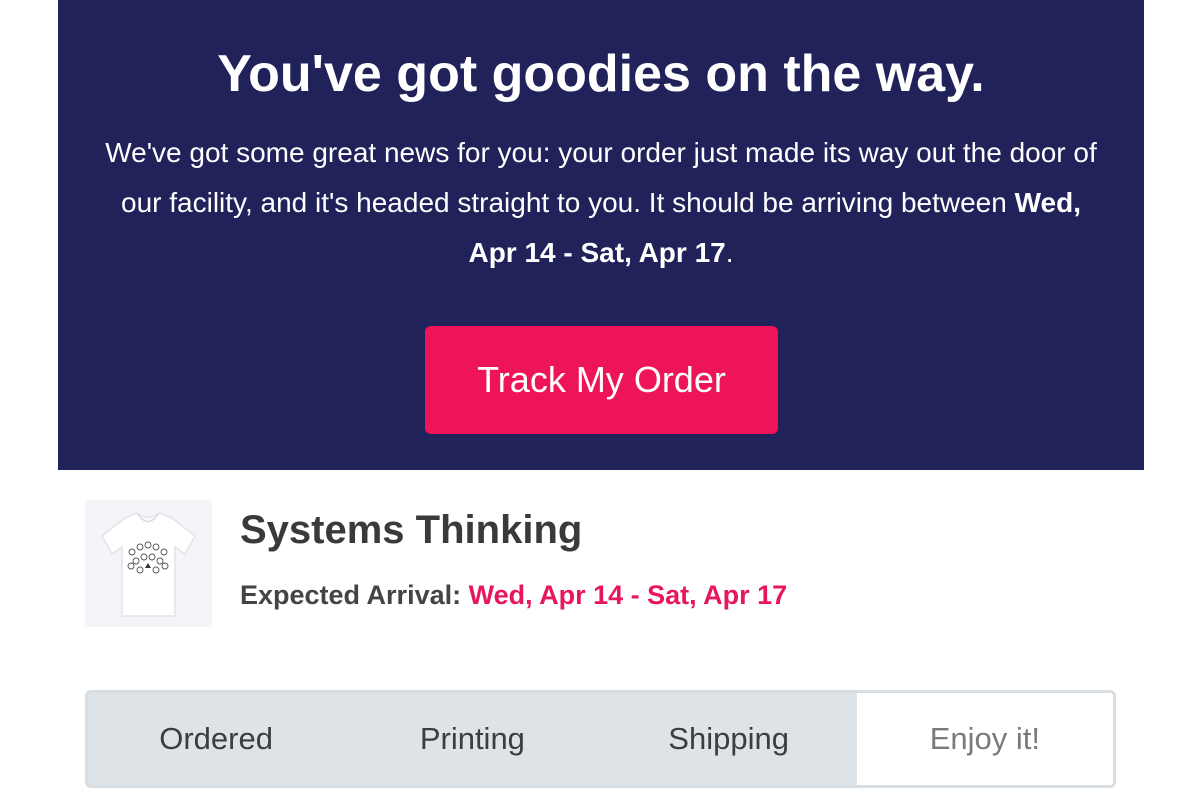  I want to click on expected-arrival-label: Expected Arrival:, so click(354, 595).